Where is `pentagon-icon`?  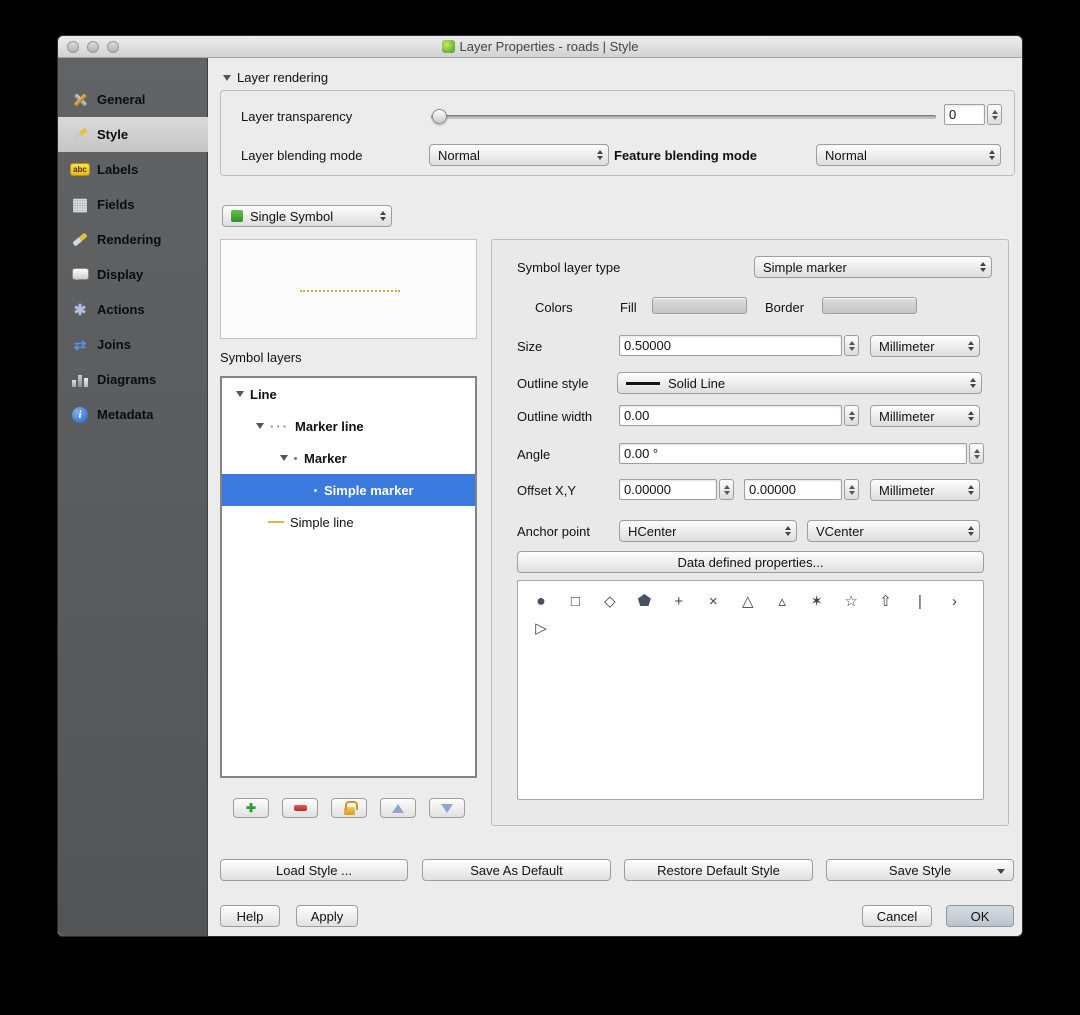
pentagon-icon is located at coordinates (644, 600).